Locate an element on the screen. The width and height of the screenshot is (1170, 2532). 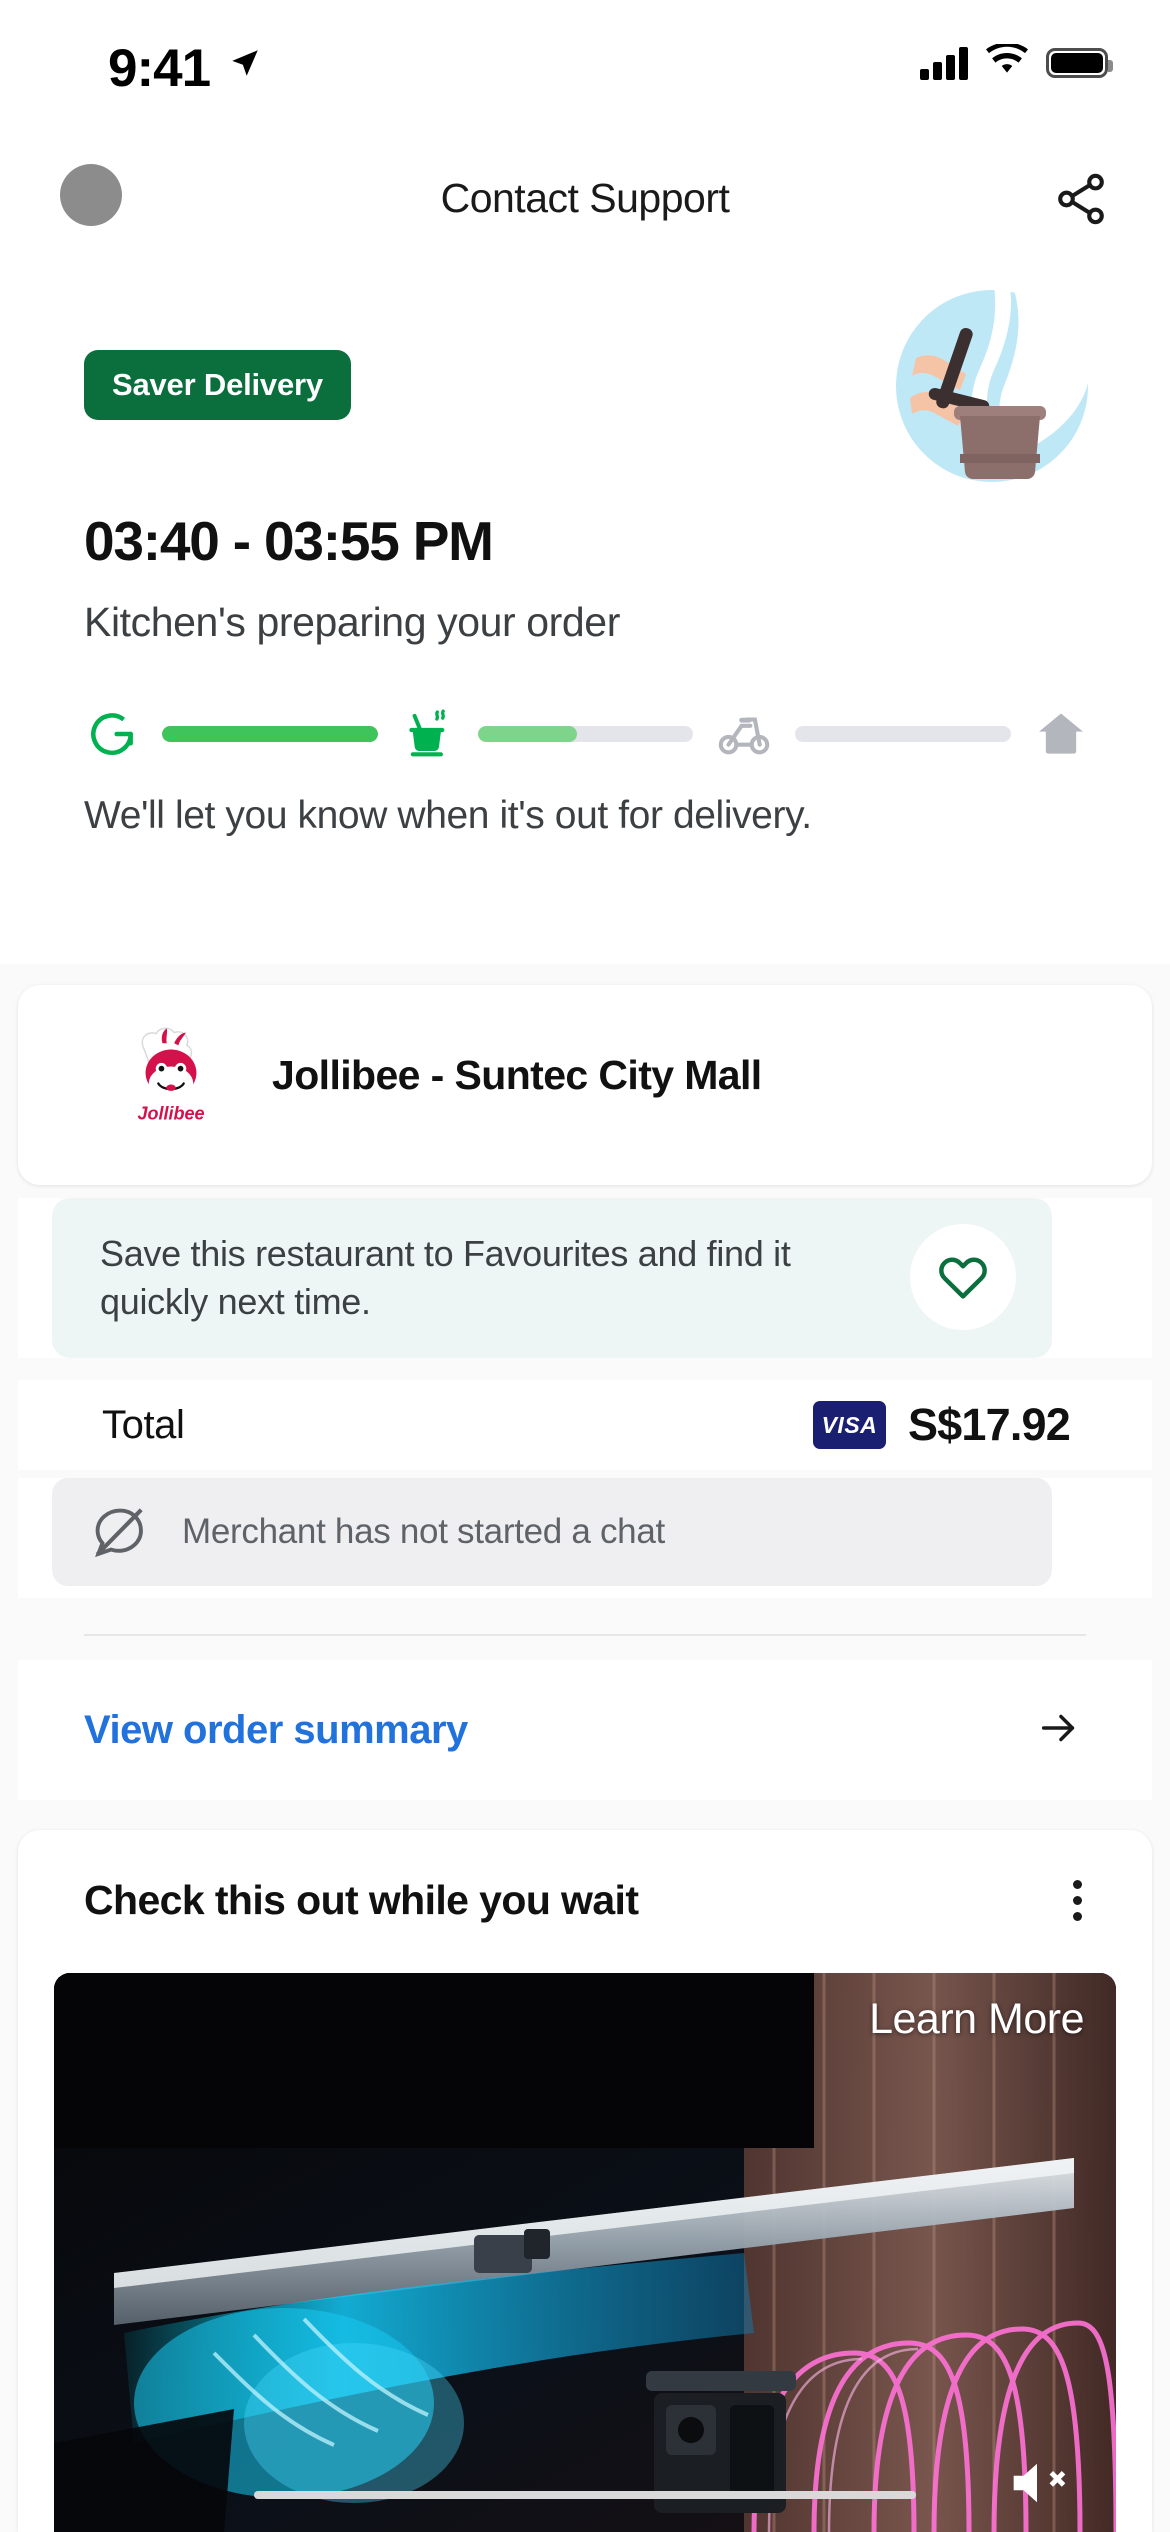
order-card: Jollibee Jollibee - Suntec City Mall is located at coordinates (585, 1085).